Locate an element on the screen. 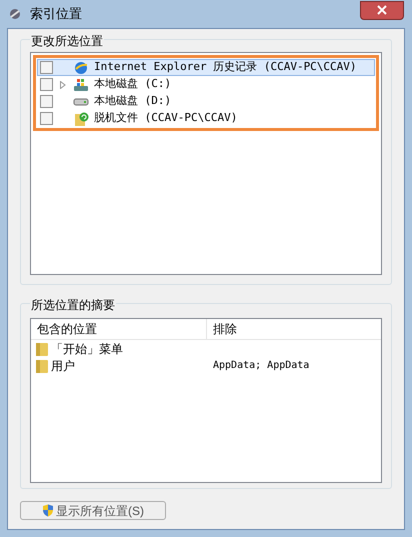  location-label: 本地磁盘 (C:) is located at coordinates (133, 84).